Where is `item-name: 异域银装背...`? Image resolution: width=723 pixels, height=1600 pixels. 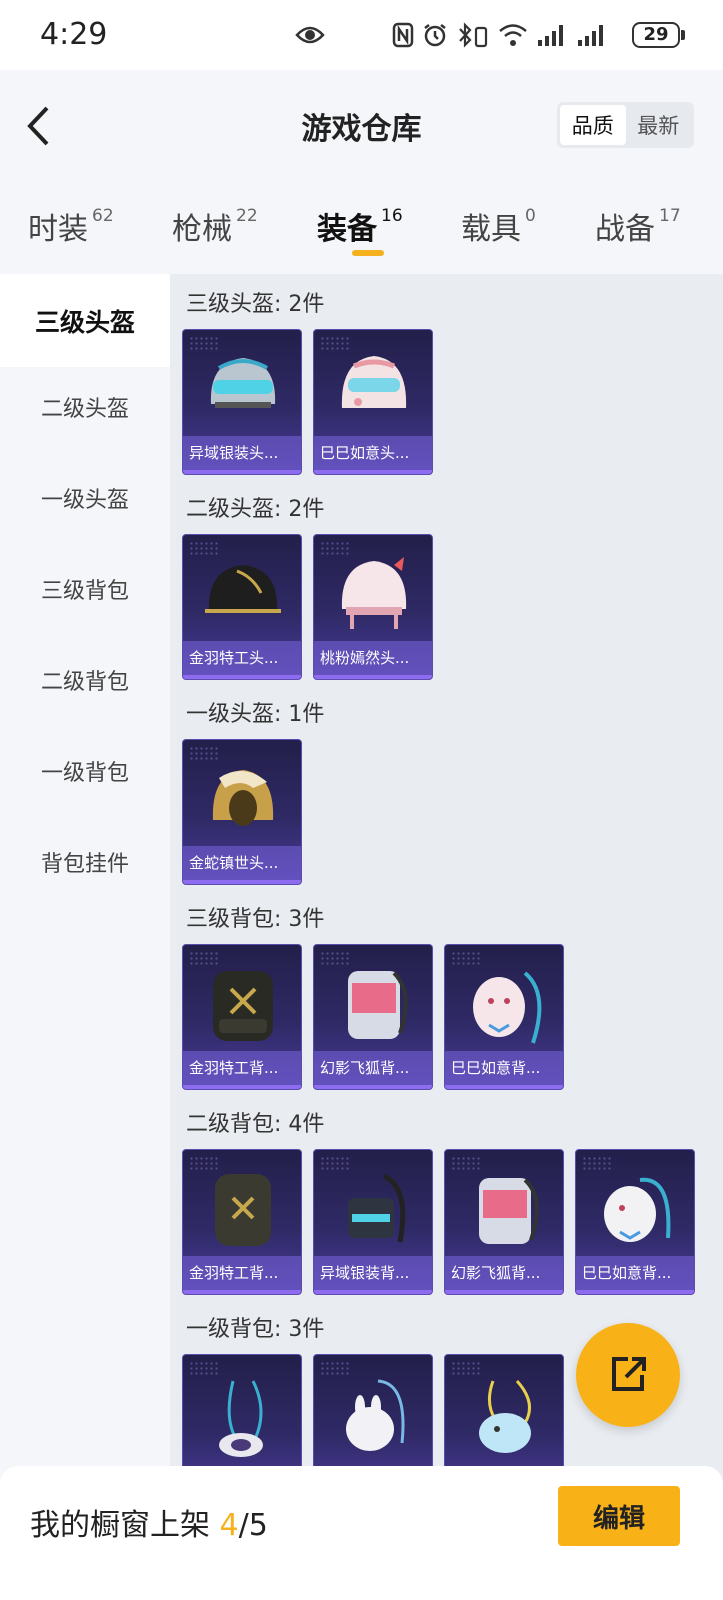 item-name: 异域银装背... is located at coordinates (373, 1273).